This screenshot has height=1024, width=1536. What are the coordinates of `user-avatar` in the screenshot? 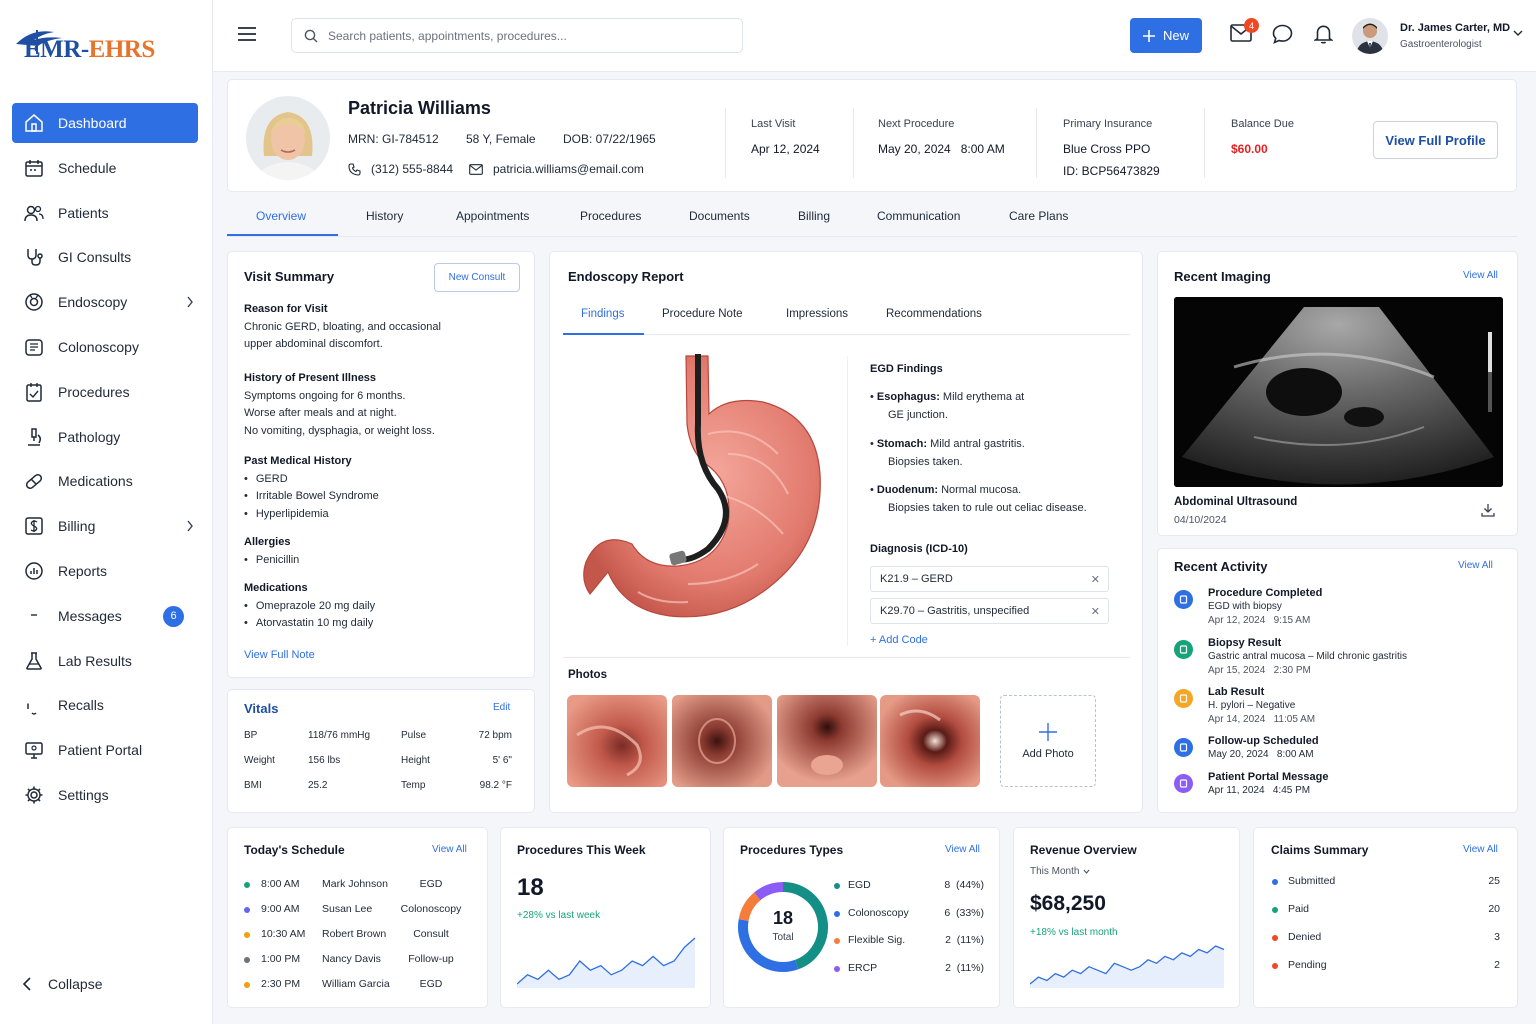 It's located at (1370, 36).